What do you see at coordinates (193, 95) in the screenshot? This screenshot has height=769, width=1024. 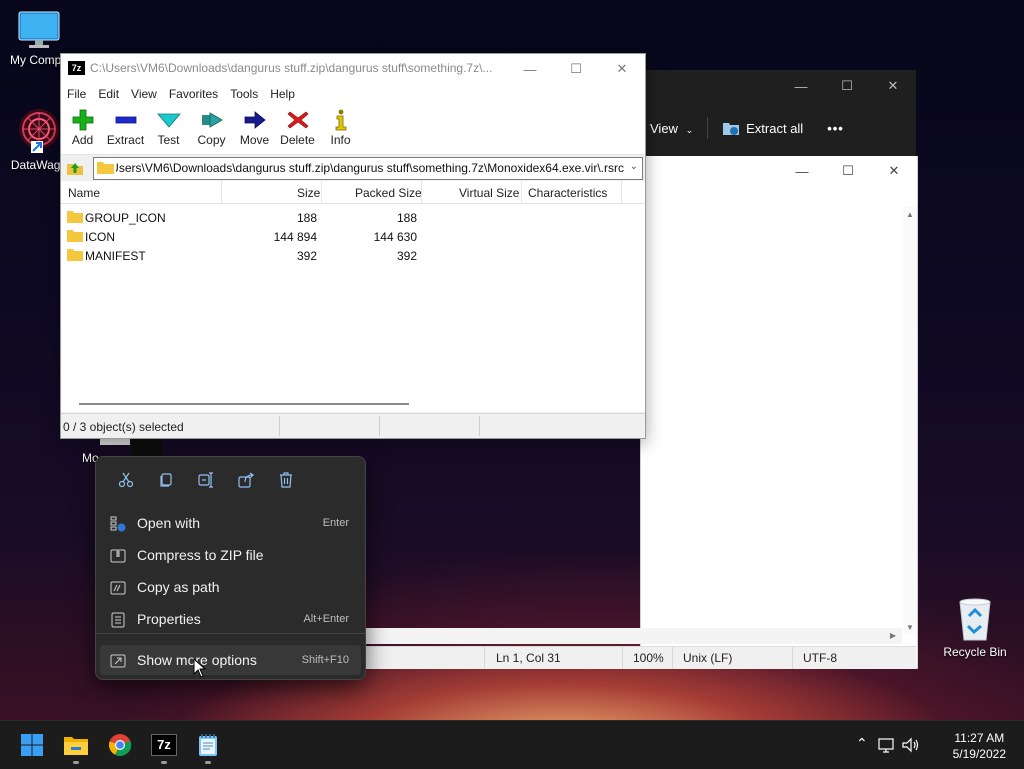 I see `menu-favorites: Favorites` at bounding box center [193, 95].